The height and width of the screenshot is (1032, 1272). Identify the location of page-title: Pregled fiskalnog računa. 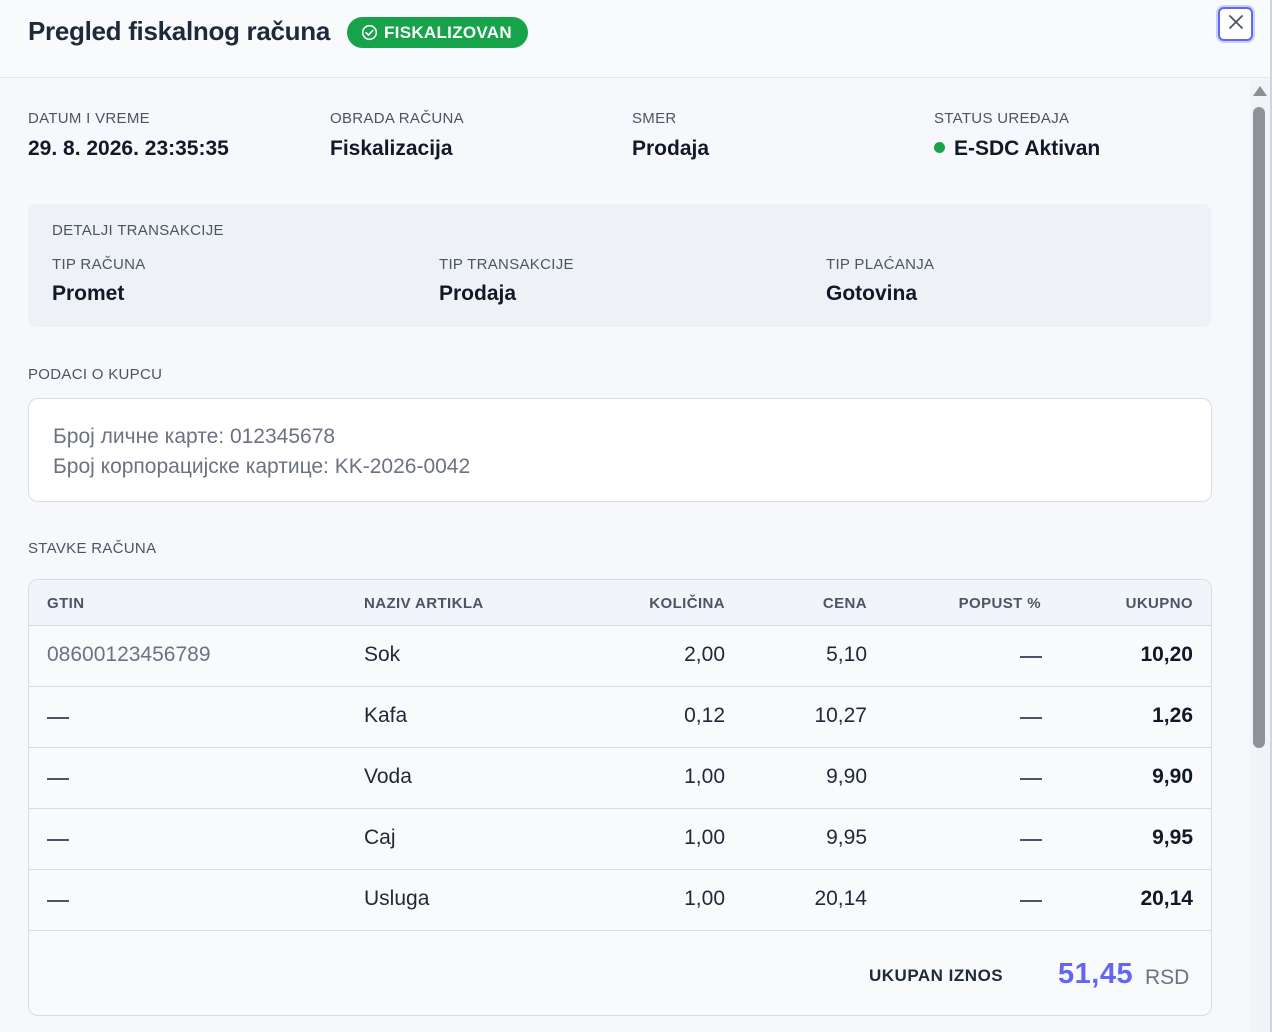
(179, 31).